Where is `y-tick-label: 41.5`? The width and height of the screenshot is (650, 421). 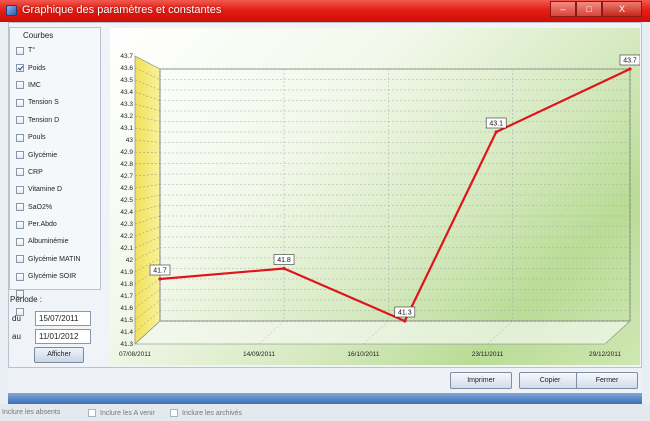 y-tick-label: 41.5 is located at coordinates (126, 320).